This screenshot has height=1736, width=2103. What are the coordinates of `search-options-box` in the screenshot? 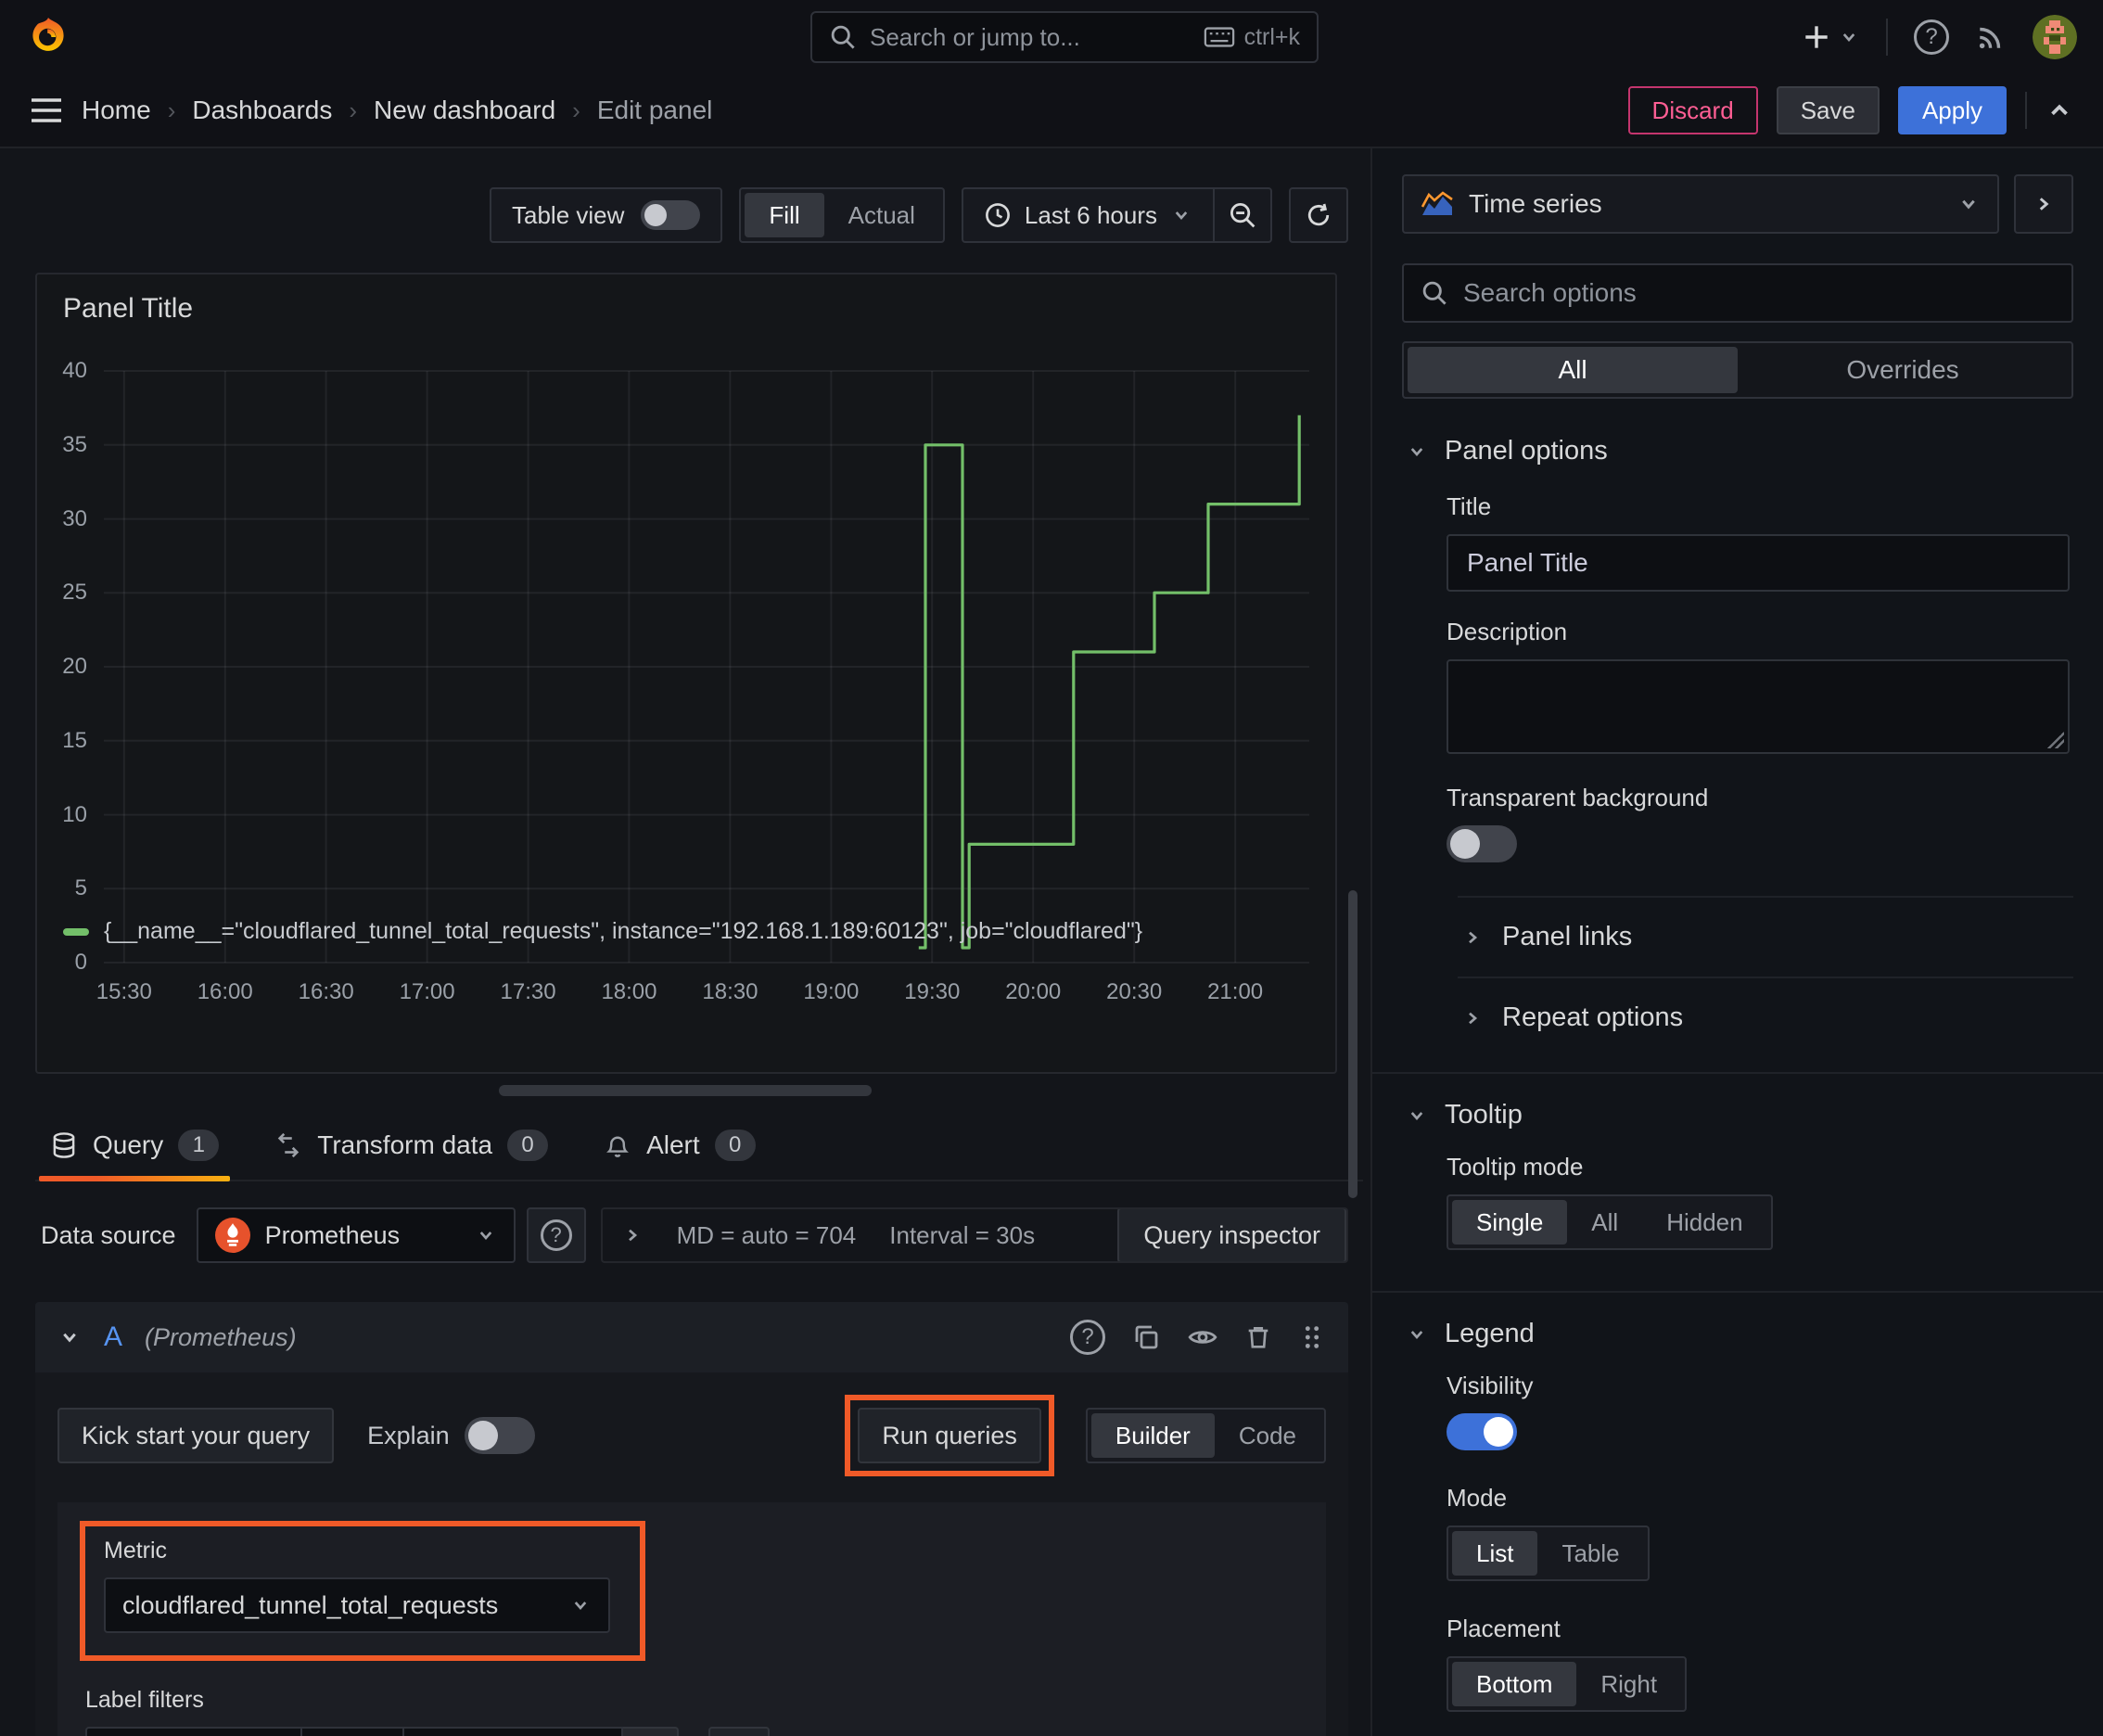 It's located at (1737, 293).